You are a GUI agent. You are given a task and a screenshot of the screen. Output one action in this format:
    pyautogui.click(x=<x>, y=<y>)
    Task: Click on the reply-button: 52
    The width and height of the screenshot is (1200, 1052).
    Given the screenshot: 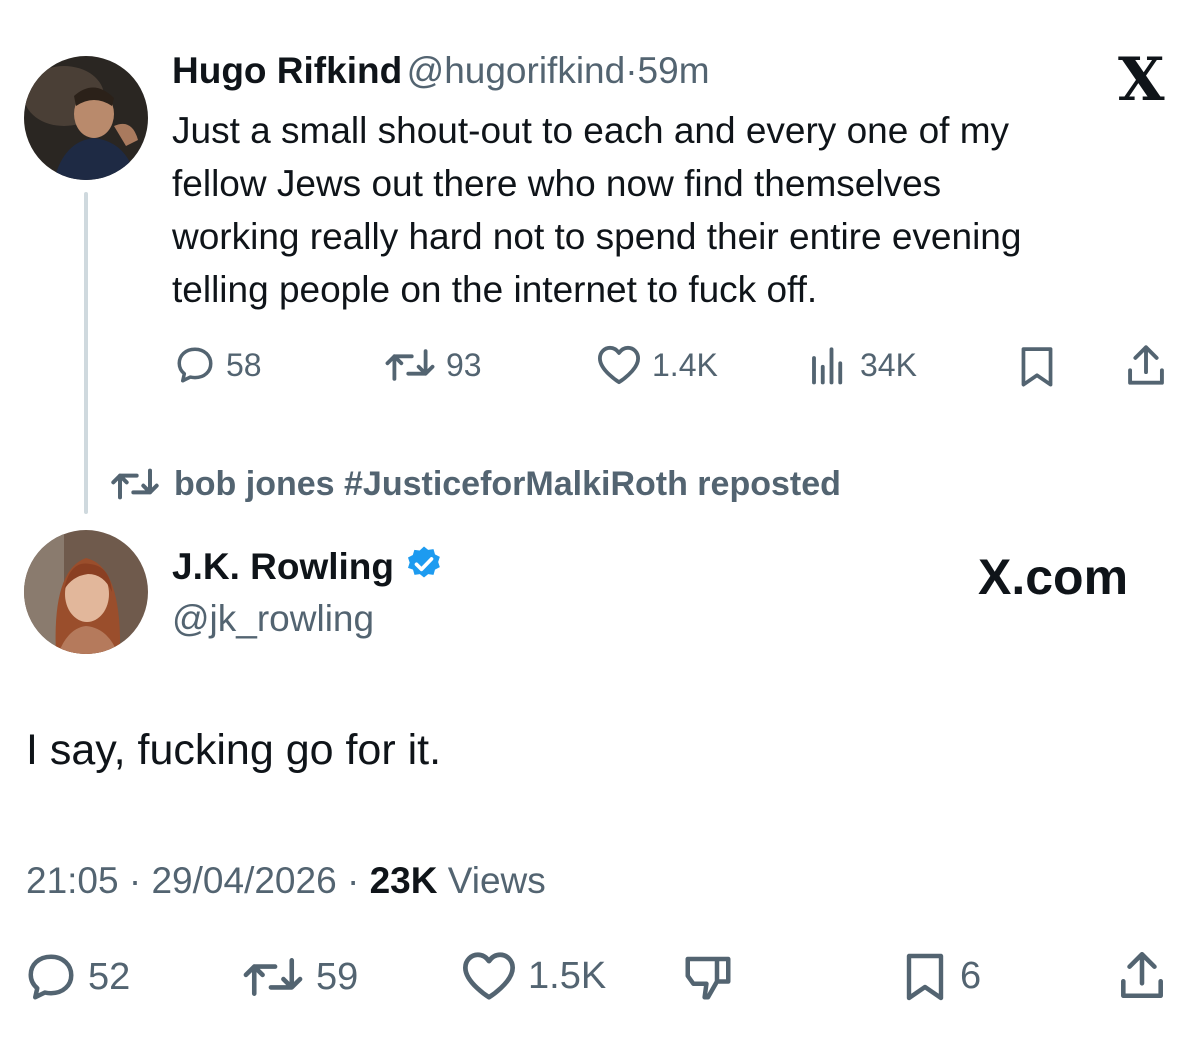 What is the action you would take?
    pyautogui.click(x=77, y=977)
    